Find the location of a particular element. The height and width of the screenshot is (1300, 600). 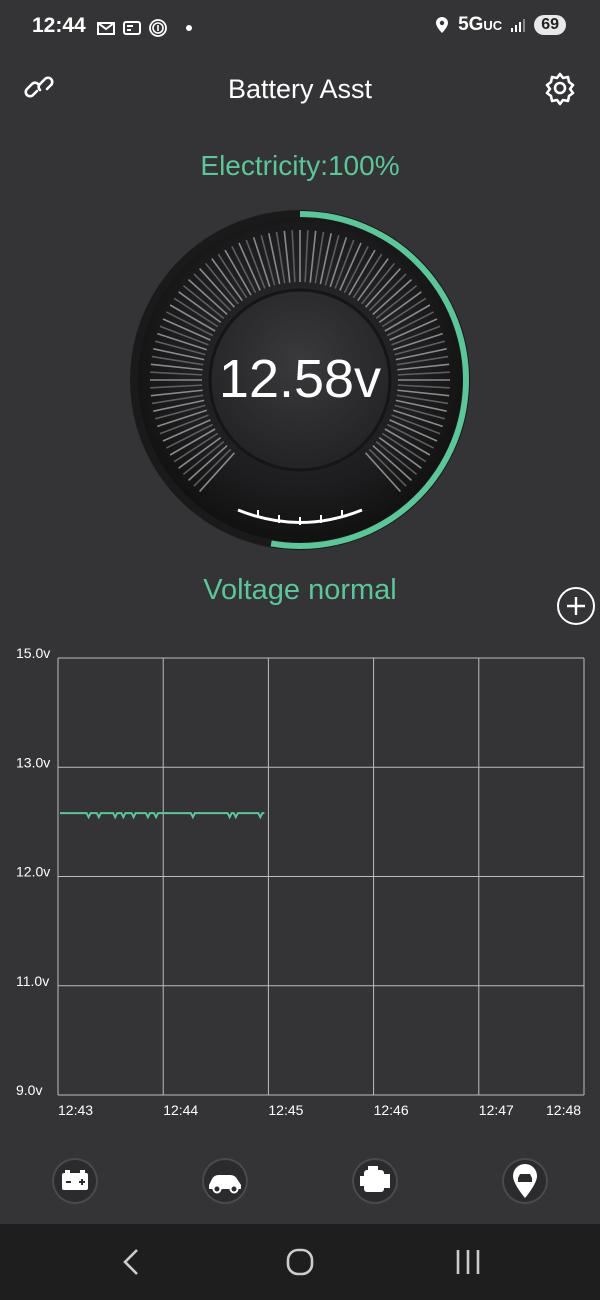

back-icon is located at coordinates (132, 1262).